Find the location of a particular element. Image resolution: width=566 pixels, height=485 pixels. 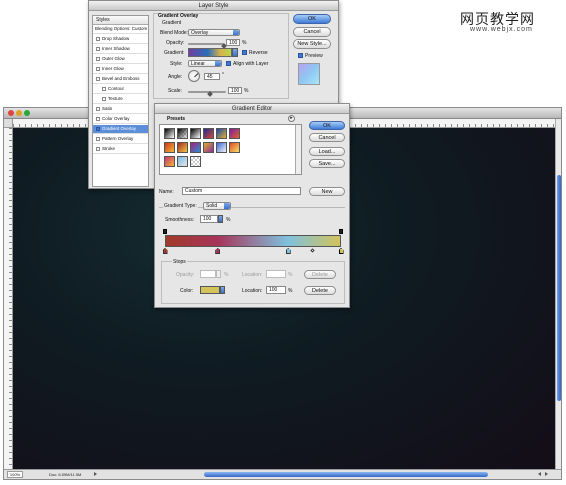

style-item: Contour is located at coordinates (120, 89).